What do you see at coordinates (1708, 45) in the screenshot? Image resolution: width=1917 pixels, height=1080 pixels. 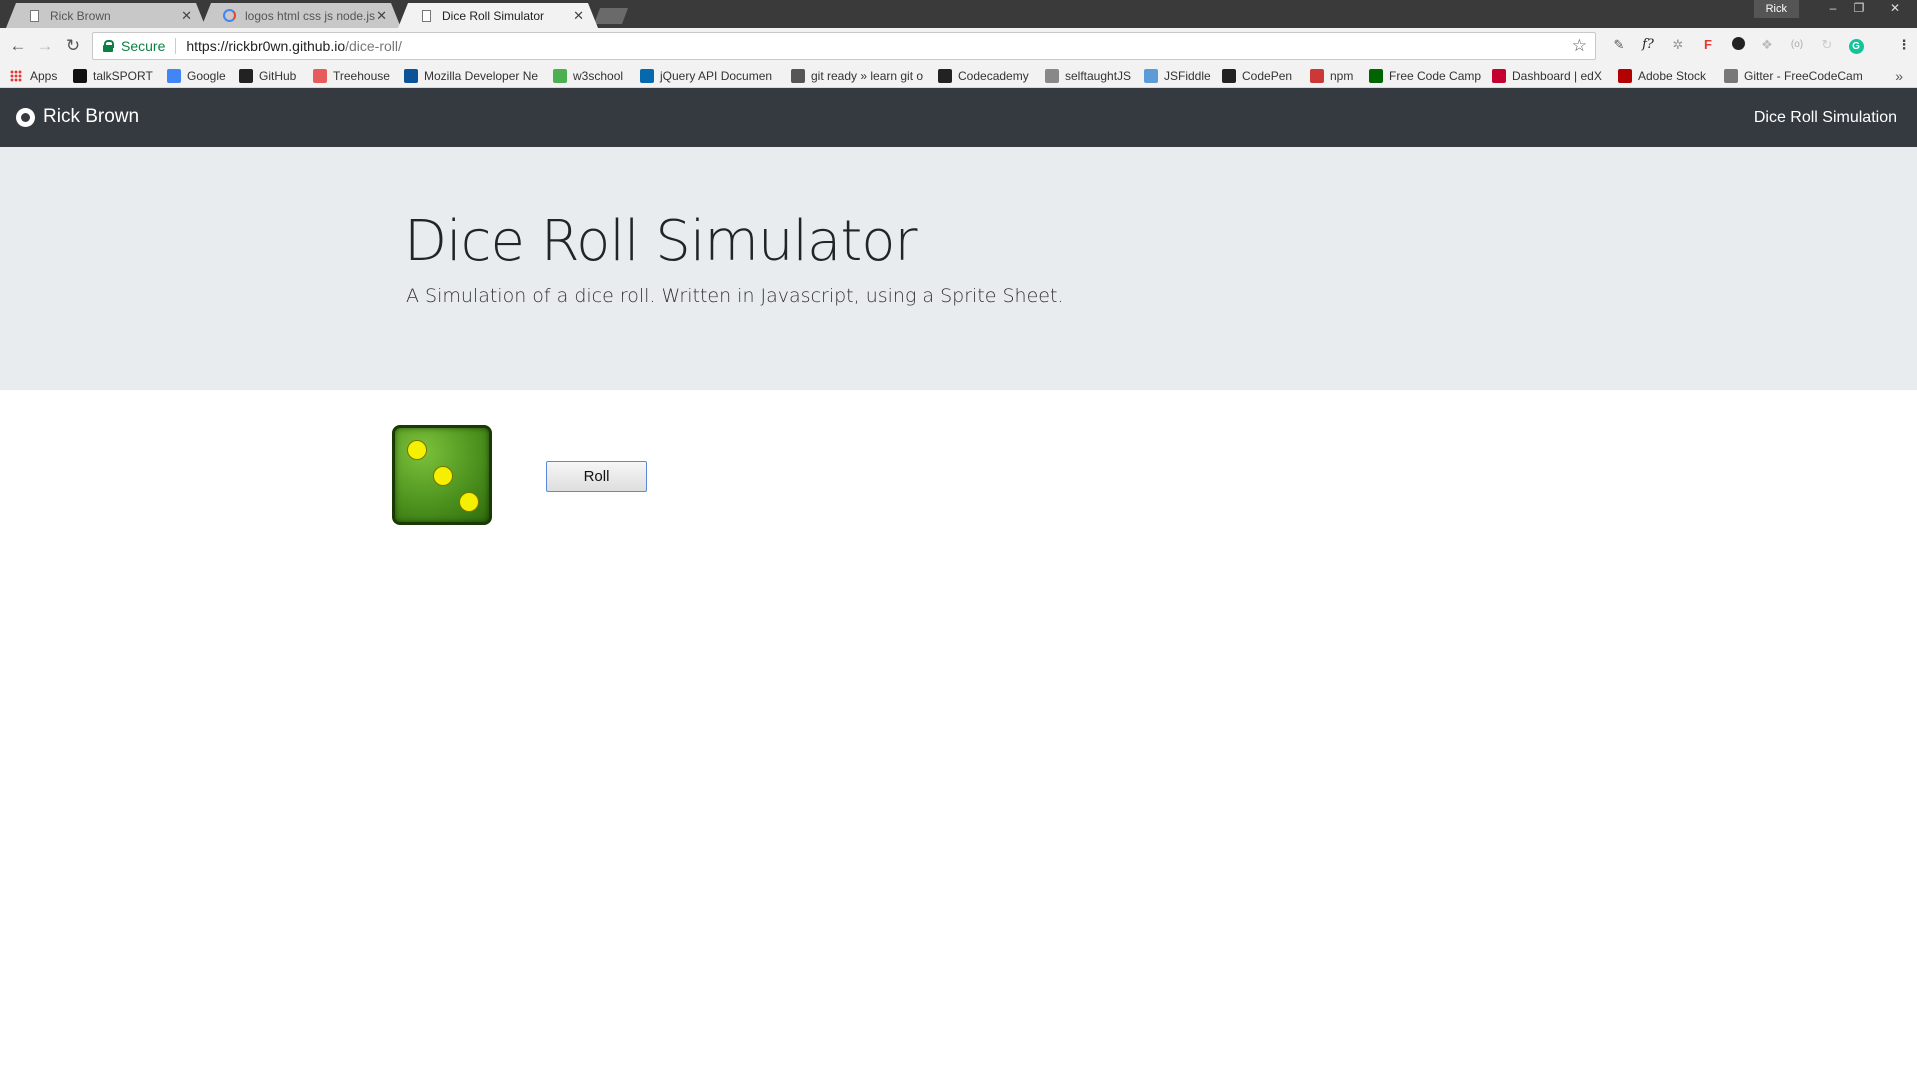 I see `figma-icon: F` at bounding box center [1708, 45].